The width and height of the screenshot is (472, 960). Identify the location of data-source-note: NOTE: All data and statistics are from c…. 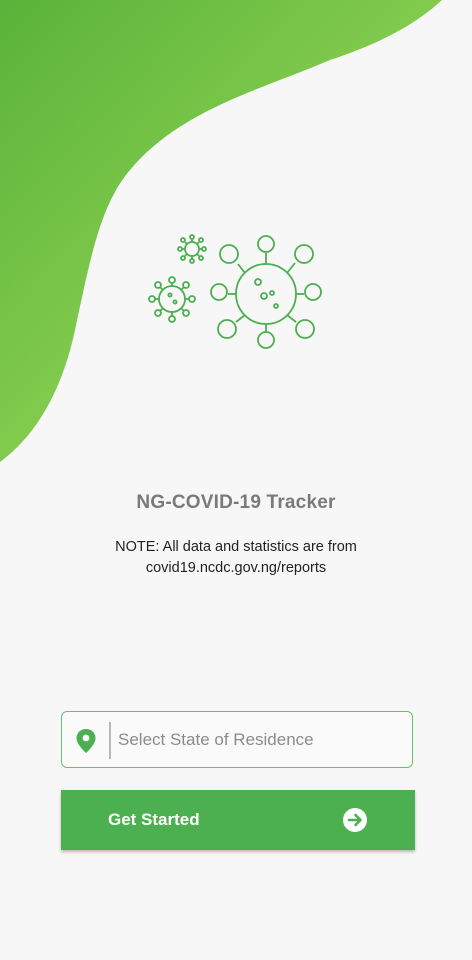
(236, 557).